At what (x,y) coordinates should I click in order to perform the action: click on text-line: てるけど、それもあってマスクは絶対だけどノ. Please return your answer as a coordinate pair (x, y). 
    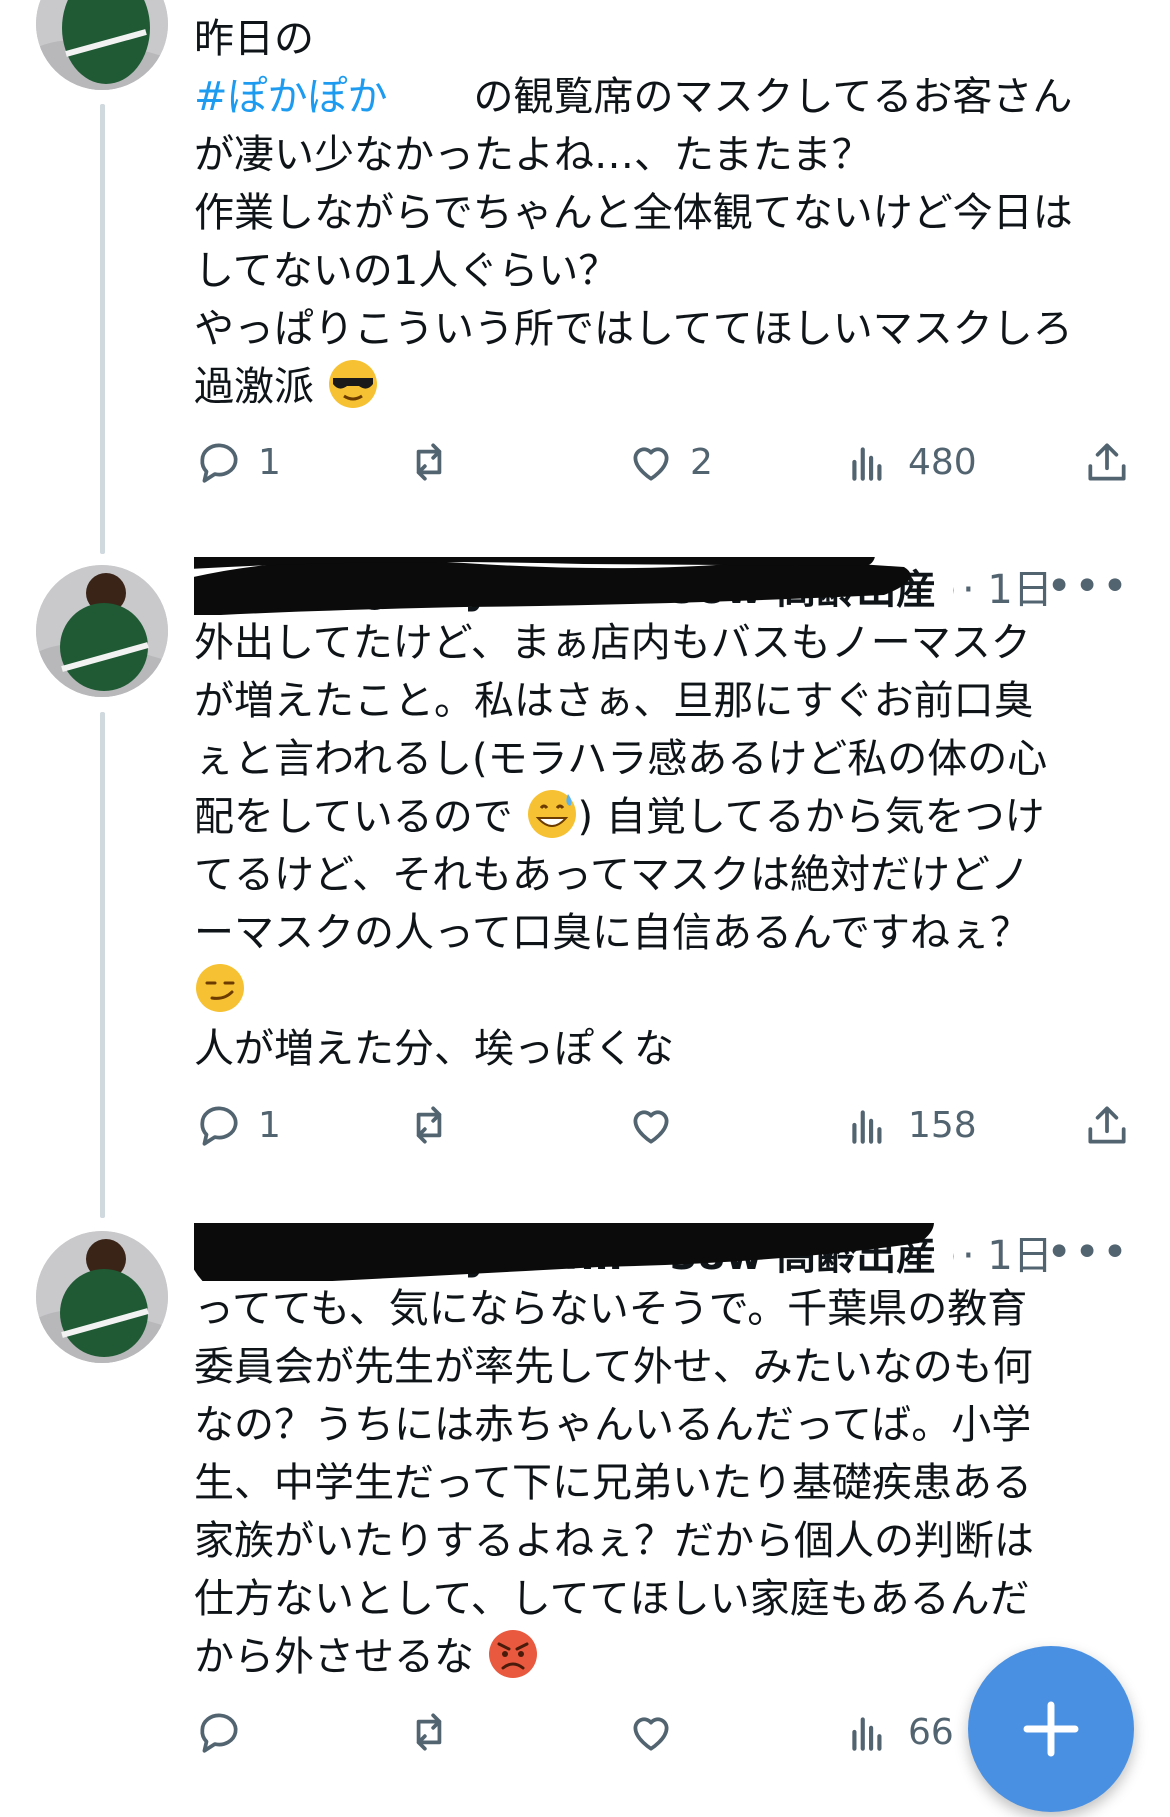
    Looking at the image, I should click on (612, 875).